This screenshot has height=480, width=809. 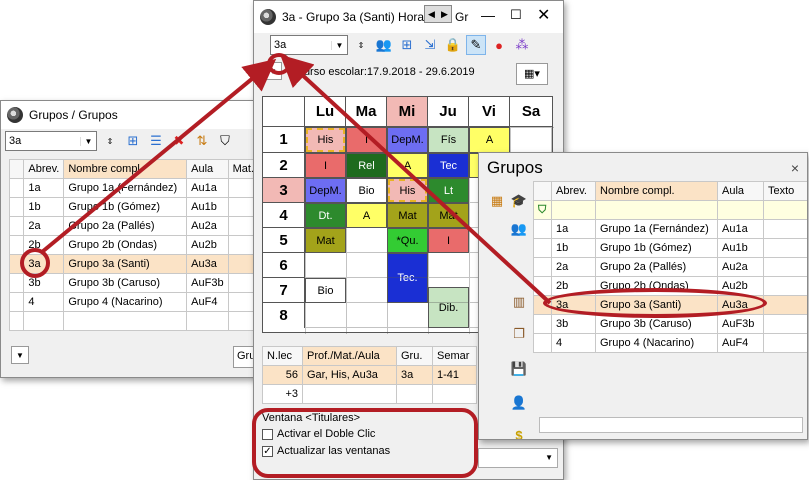 What do you see at coordinates (339, 45) in the screenshot?
I see `chevron-down-icon: ▼` at bounding box center [339, 45].